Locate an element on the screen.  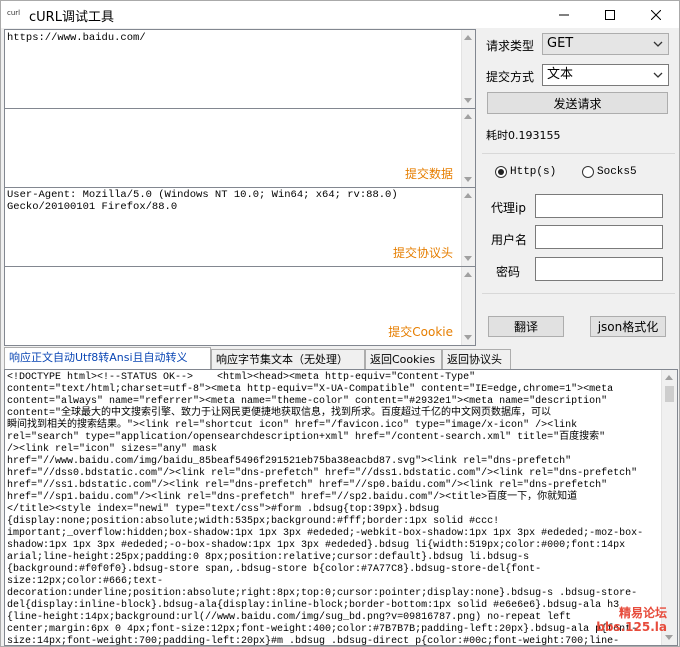
password-label: 密码 is located at coordinates (508, 272).